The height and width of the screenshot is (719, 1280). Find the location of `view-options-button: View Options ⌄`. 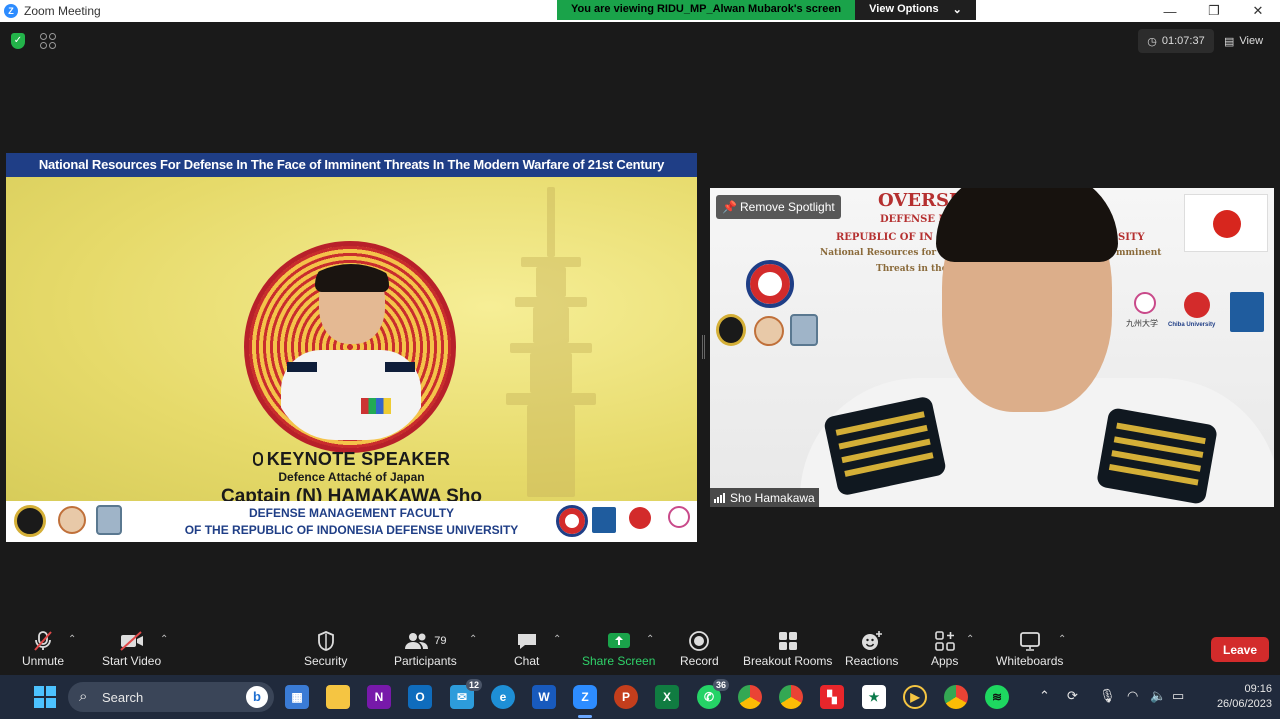

view-options-button: View Options ⌄ is located at coordinates (915, 10).